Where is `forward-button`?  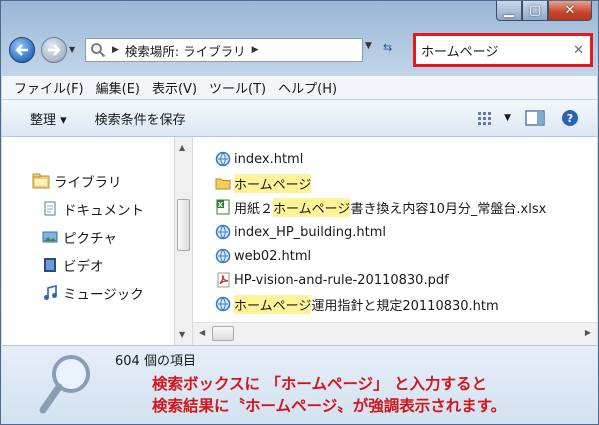 forward-button is located at coordinates (54, 50).